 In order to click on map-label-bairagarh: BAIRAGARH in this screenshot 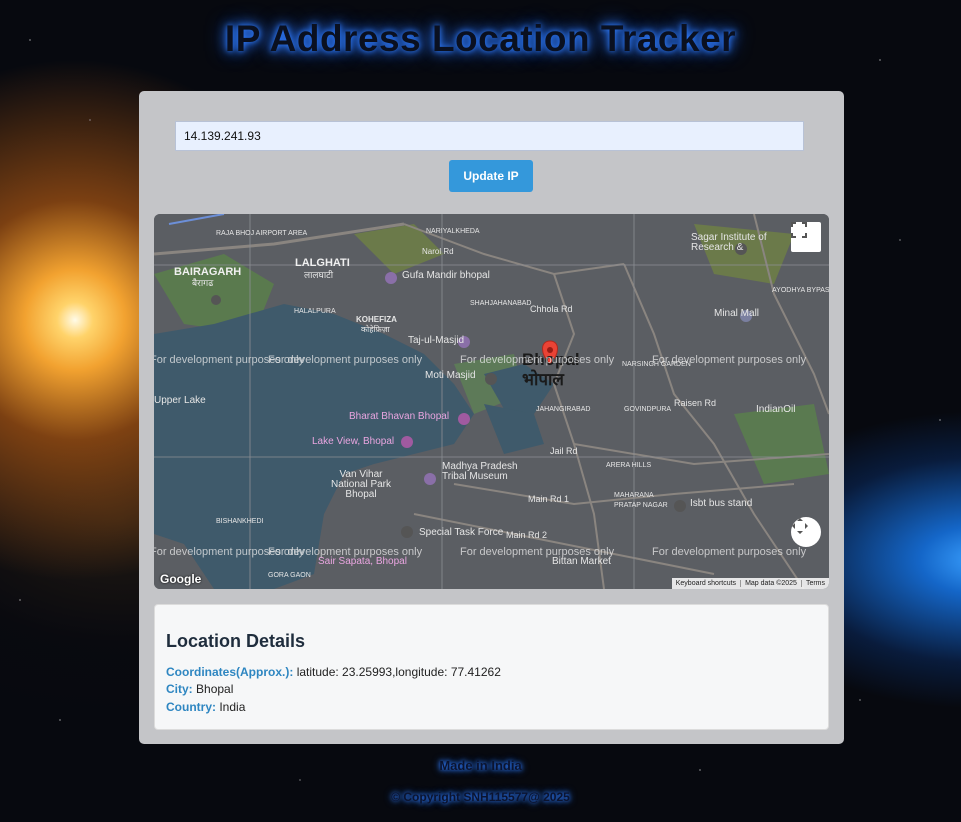, I will do `click(208, 272)`.